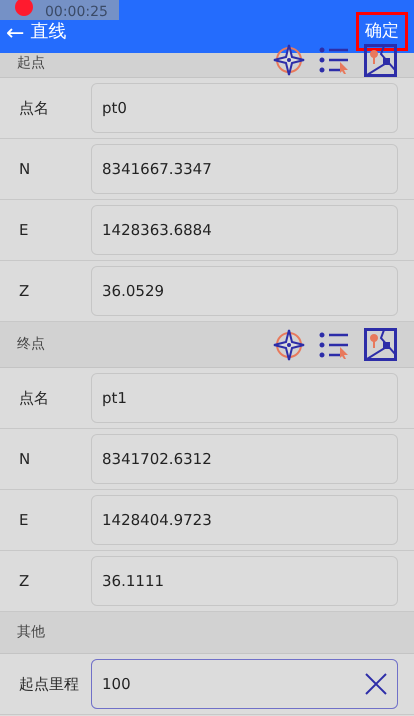  What do you see at coordinates (244, 169) in the screenshot?
I see `input-field: 8341667.3347` at bounding box center [244, 169].